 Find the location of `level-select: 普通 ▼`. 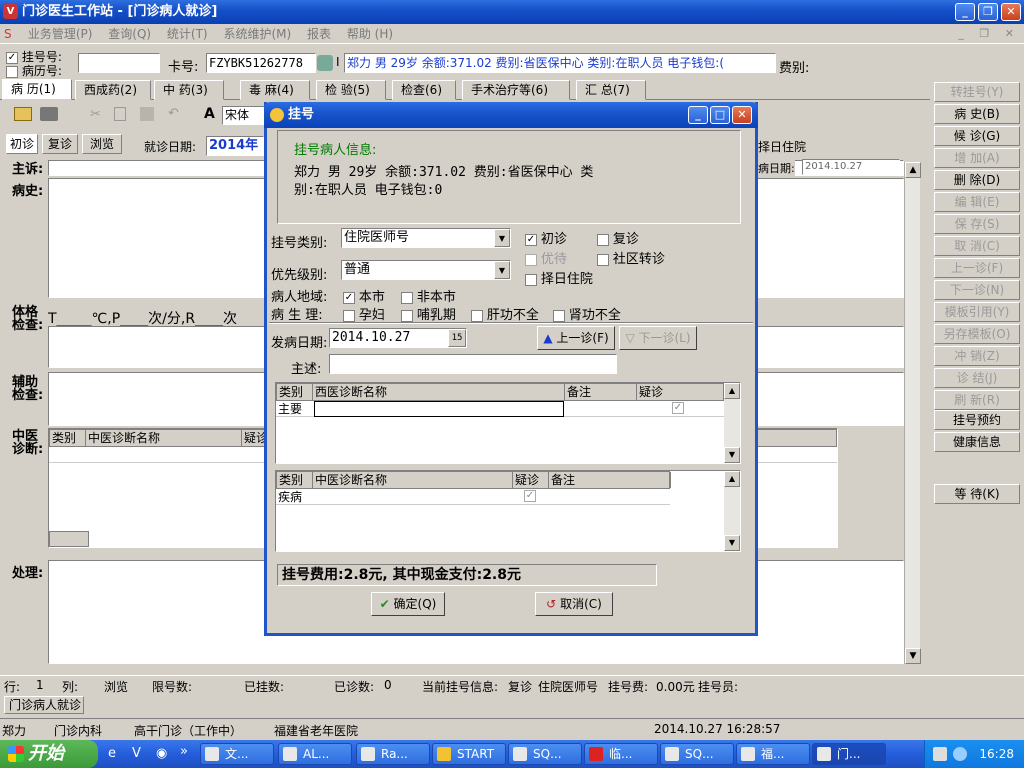

level-select: 普通 ▼ is located at coordinates (426, 270).